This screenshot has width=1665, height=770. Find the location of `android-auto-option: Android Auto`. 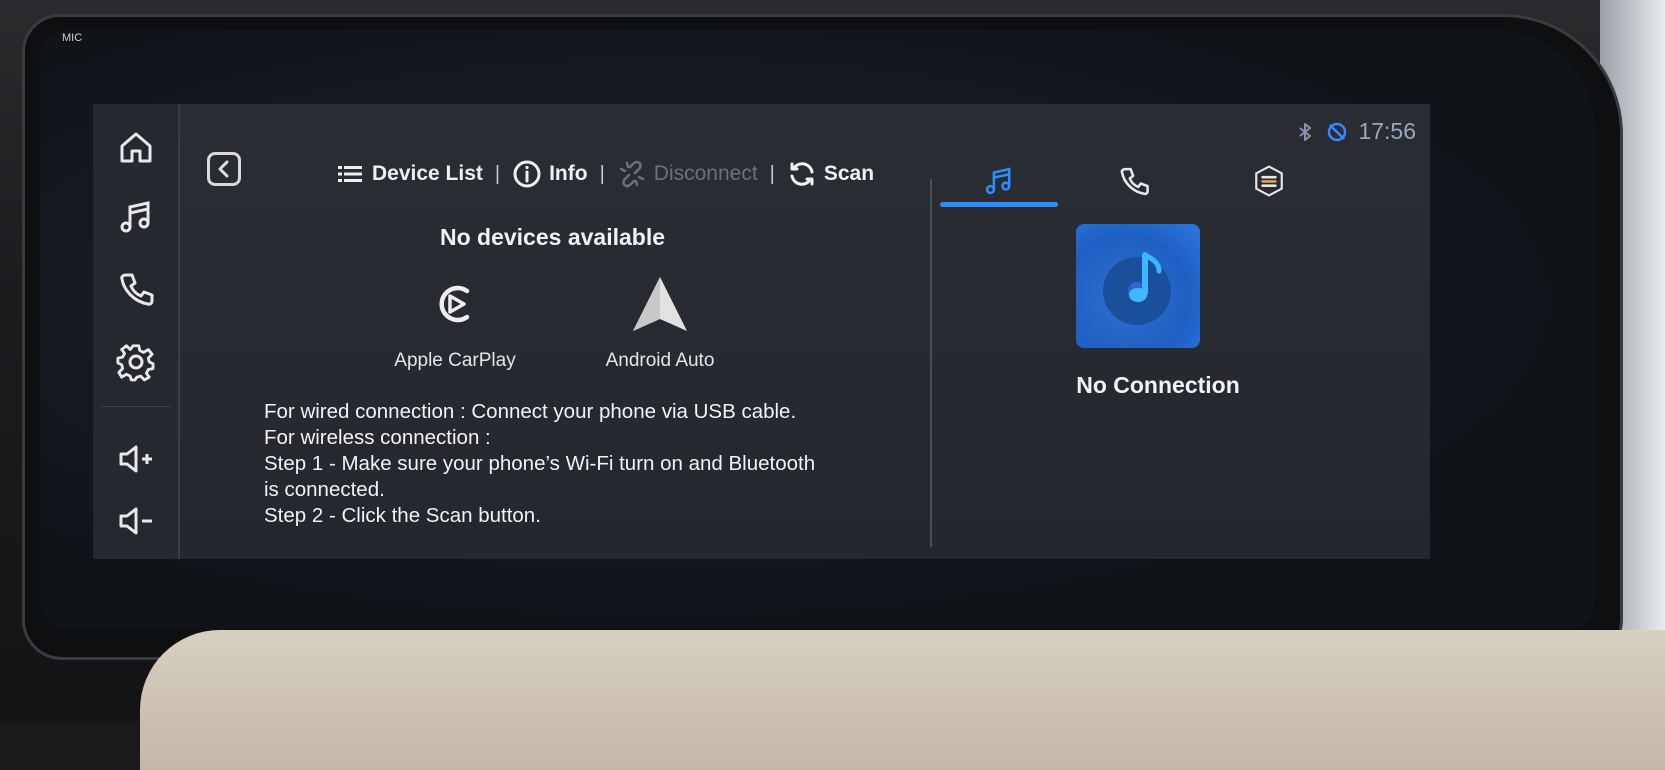

android-auto-option: Android Auto is located at coordinates (660, 318).